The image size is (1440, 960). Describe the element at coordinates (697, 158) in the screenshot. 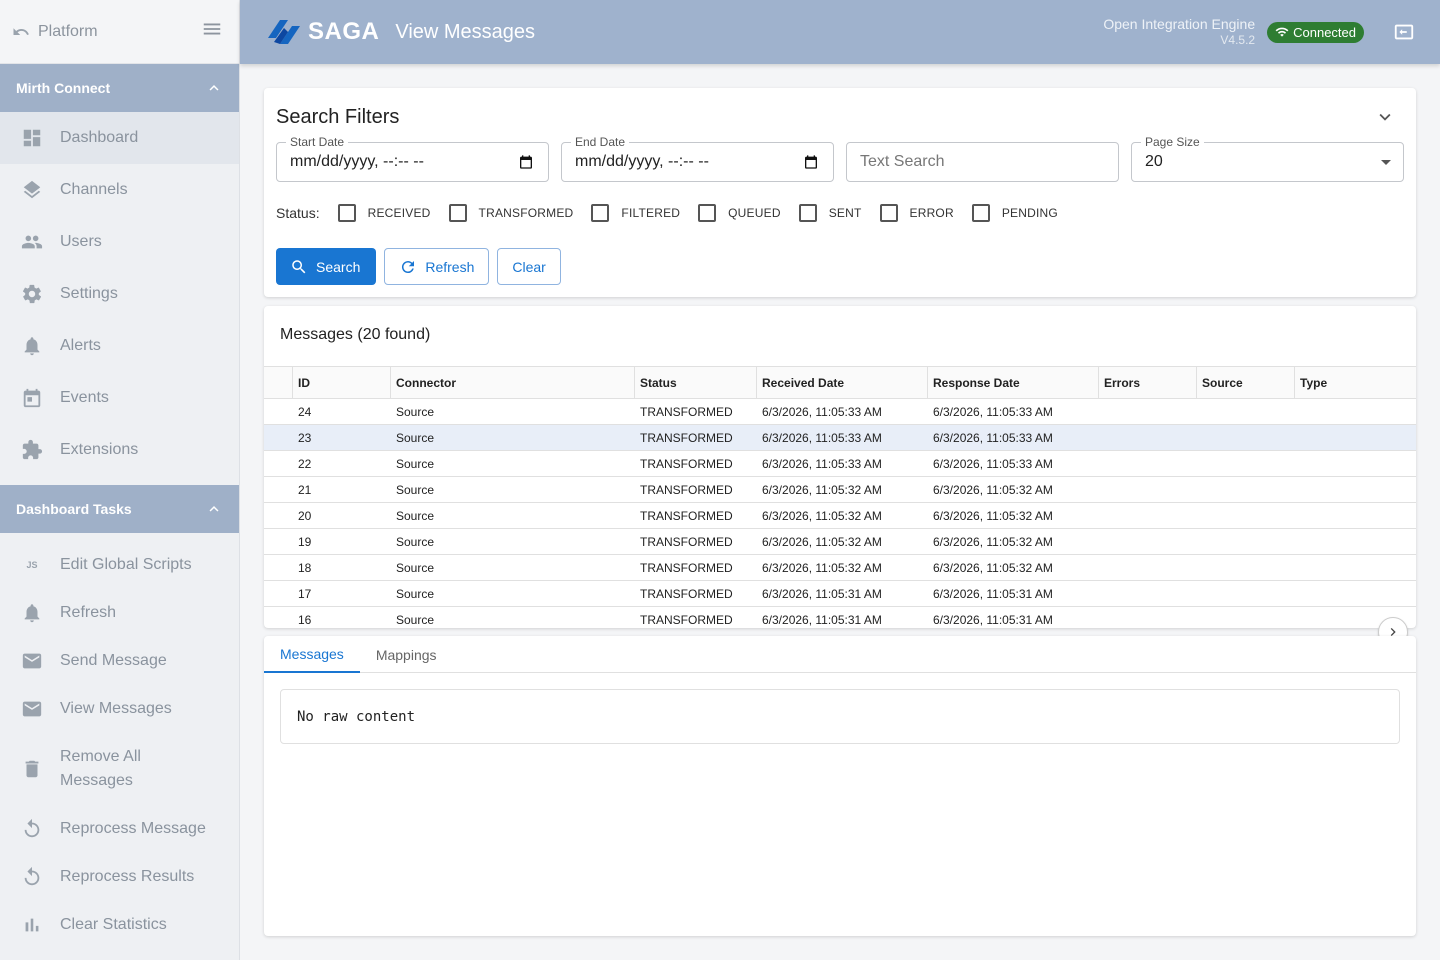

I see `end-date-input: End Date mm/dd/yyyy, --:-- --` at that location.